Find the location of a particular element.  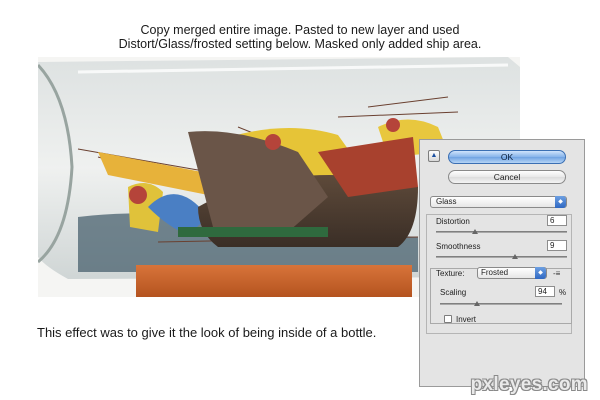

scaling-label: Scaling is located at coordinates (453, 292).